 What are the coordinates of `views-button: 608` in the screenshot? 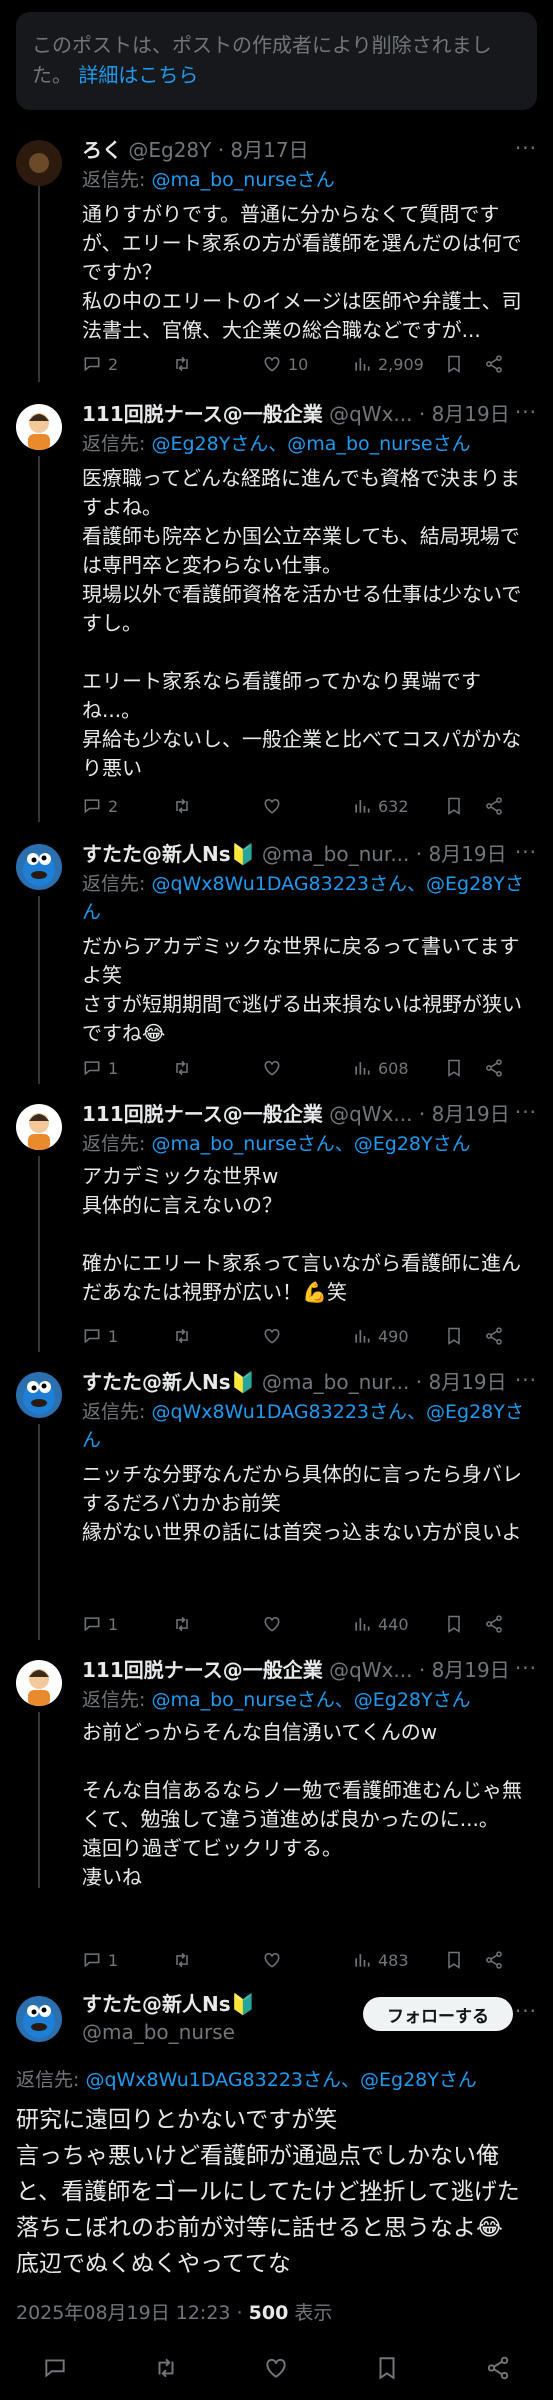 It's located at (398, 1068).